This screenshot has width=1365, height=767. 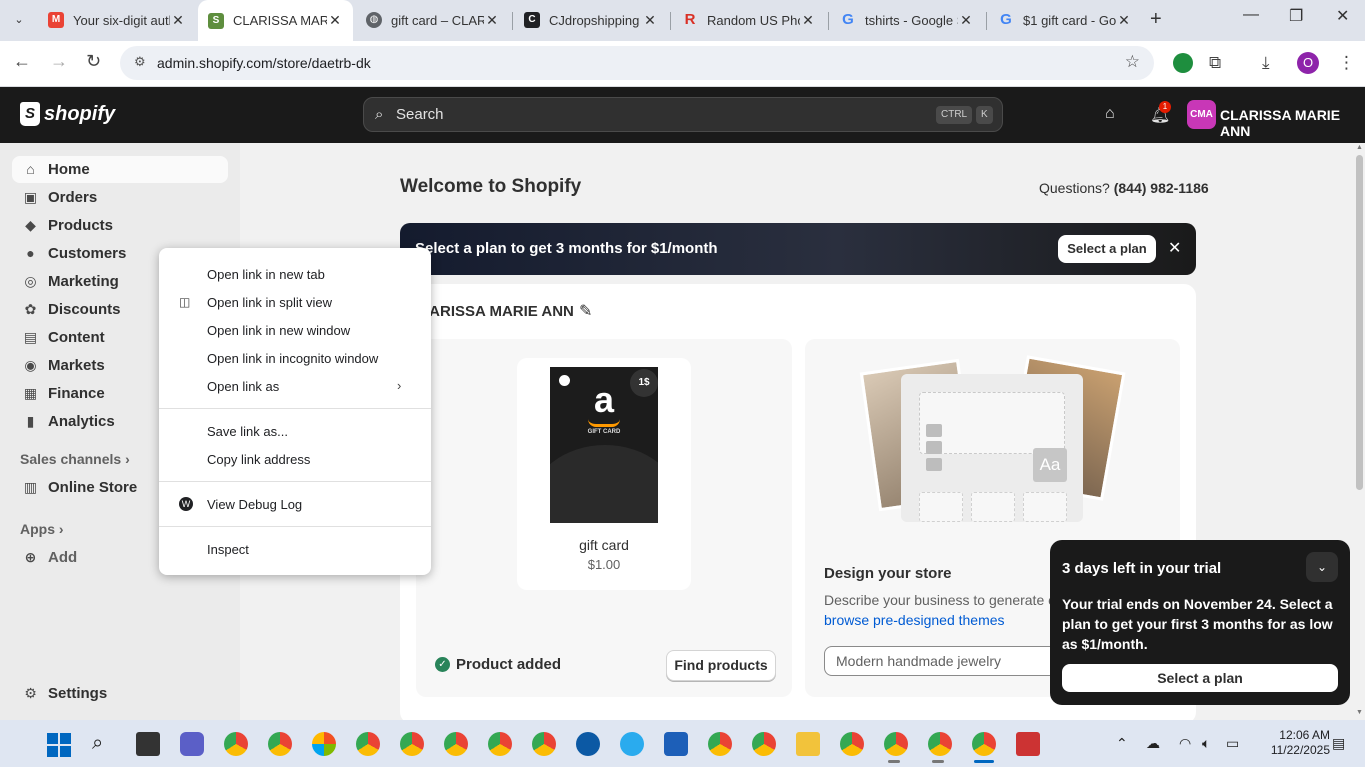 What do you see at coordinates (1292, 743) in the screenshot?
I see `system-clock: 12:06 AM 11/22/2025` at bounding box center [1292, 743].